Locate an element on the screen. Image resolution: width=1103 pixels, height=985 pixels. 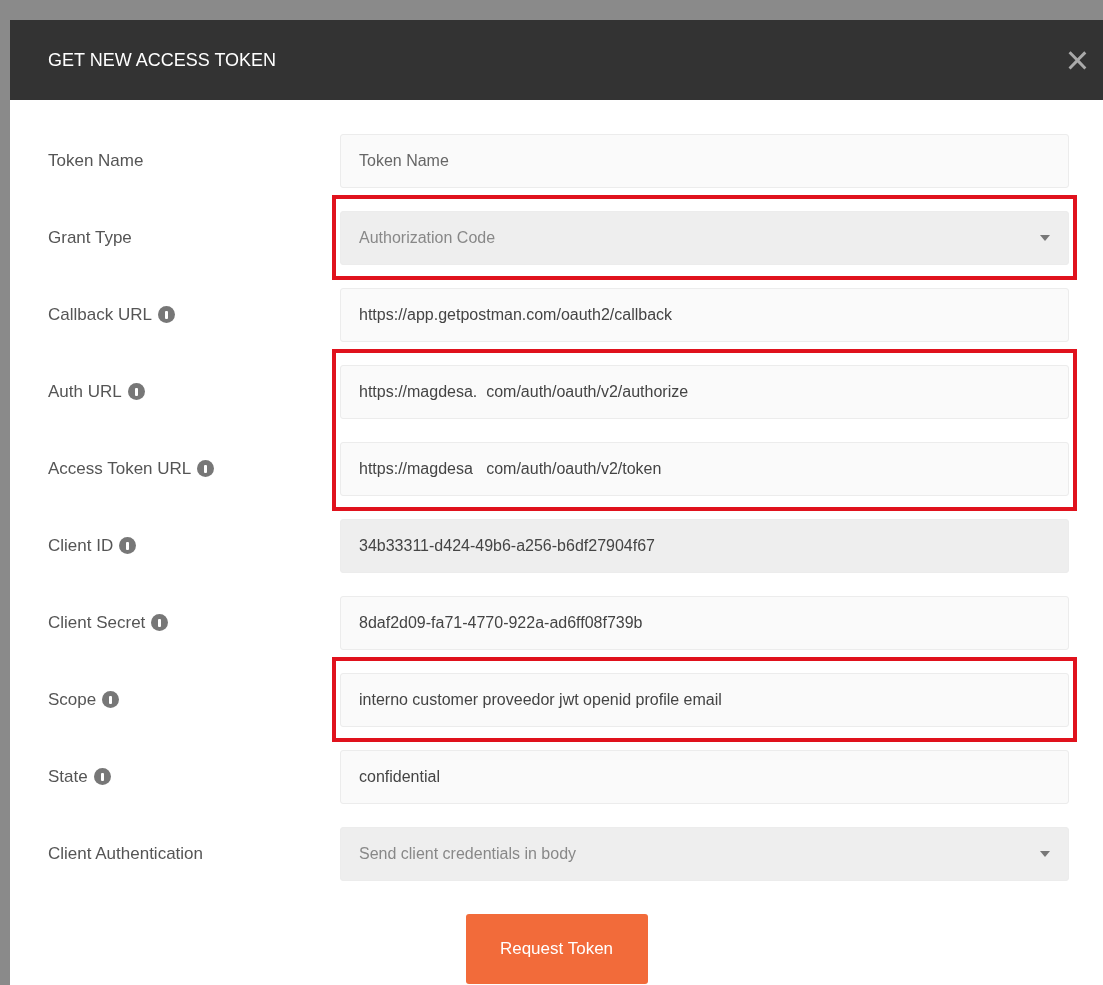
input-field: confidential is located at coordinates (704, 776).